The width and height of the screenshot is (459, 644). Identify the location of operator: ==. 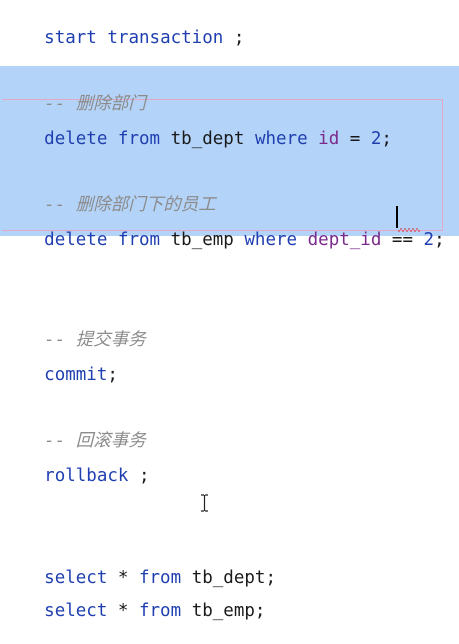
(402, 240).